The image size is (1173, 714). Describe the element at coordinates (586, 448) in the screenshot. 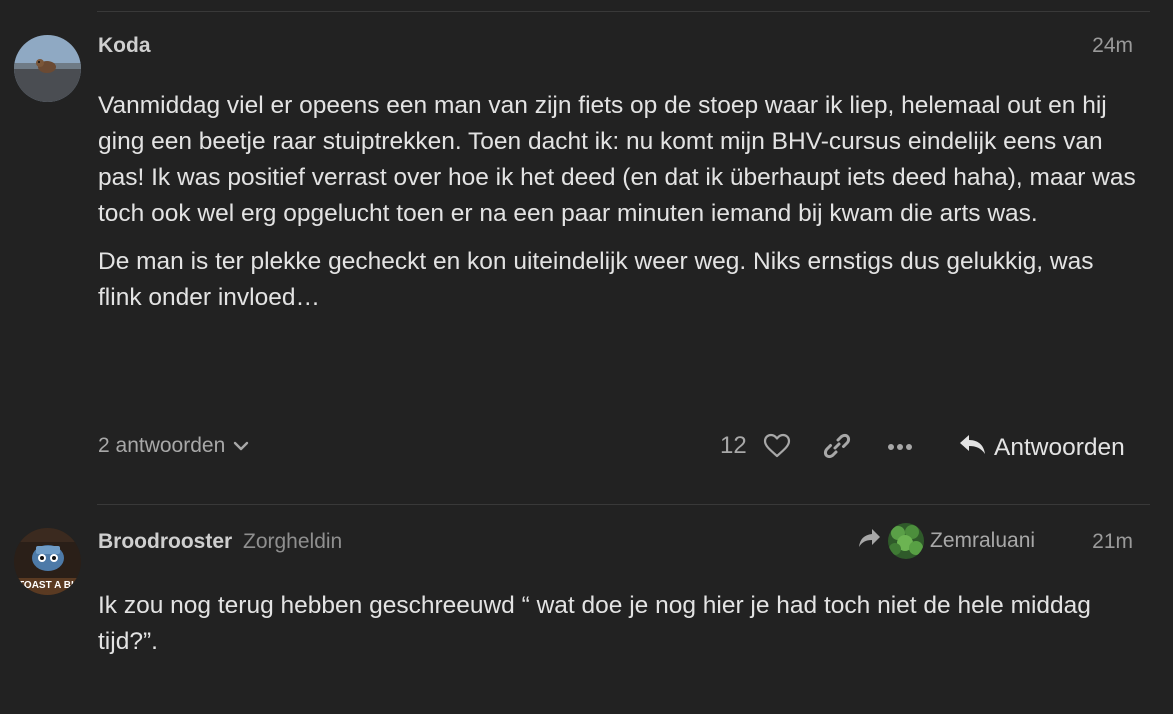

I see `post-actions: 2 antwoorden 12 Antwoorden` at that location.